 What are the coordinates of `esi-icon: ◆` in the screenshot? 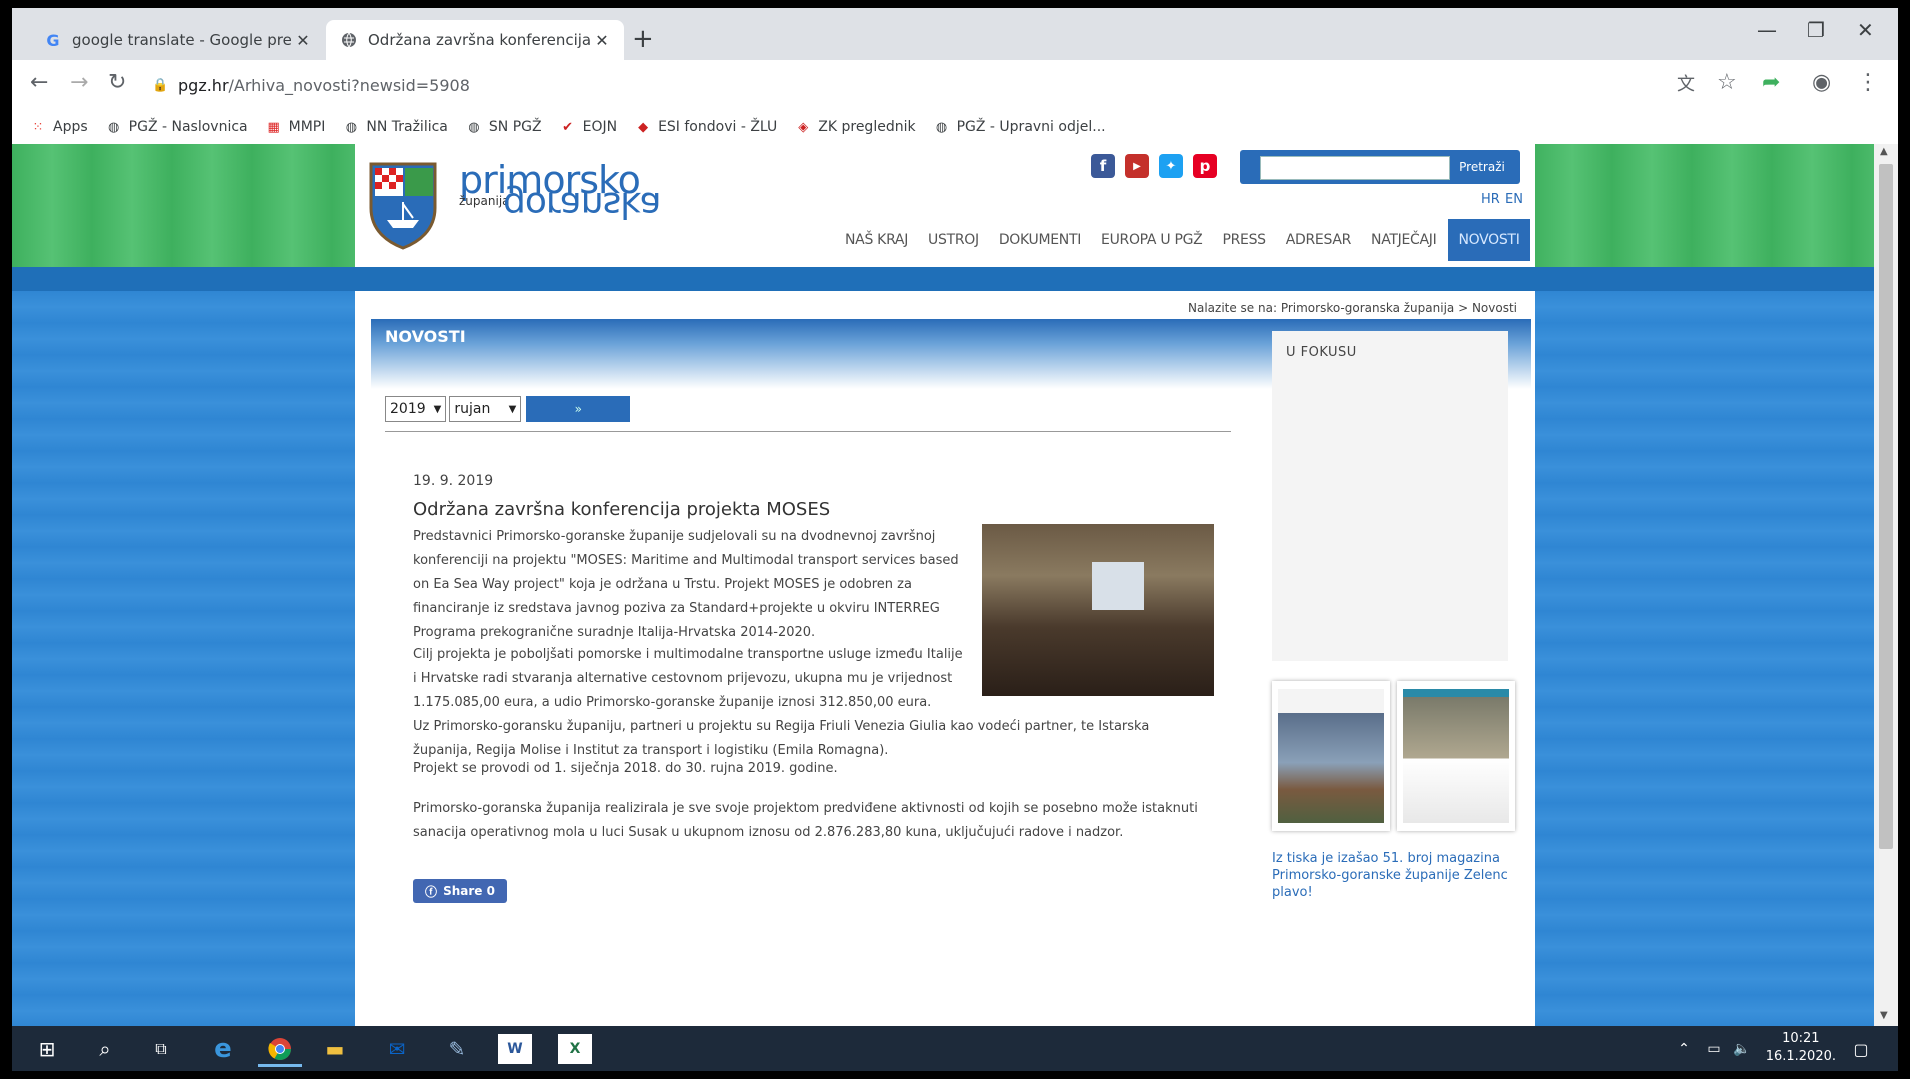 It's located at (643, 127).